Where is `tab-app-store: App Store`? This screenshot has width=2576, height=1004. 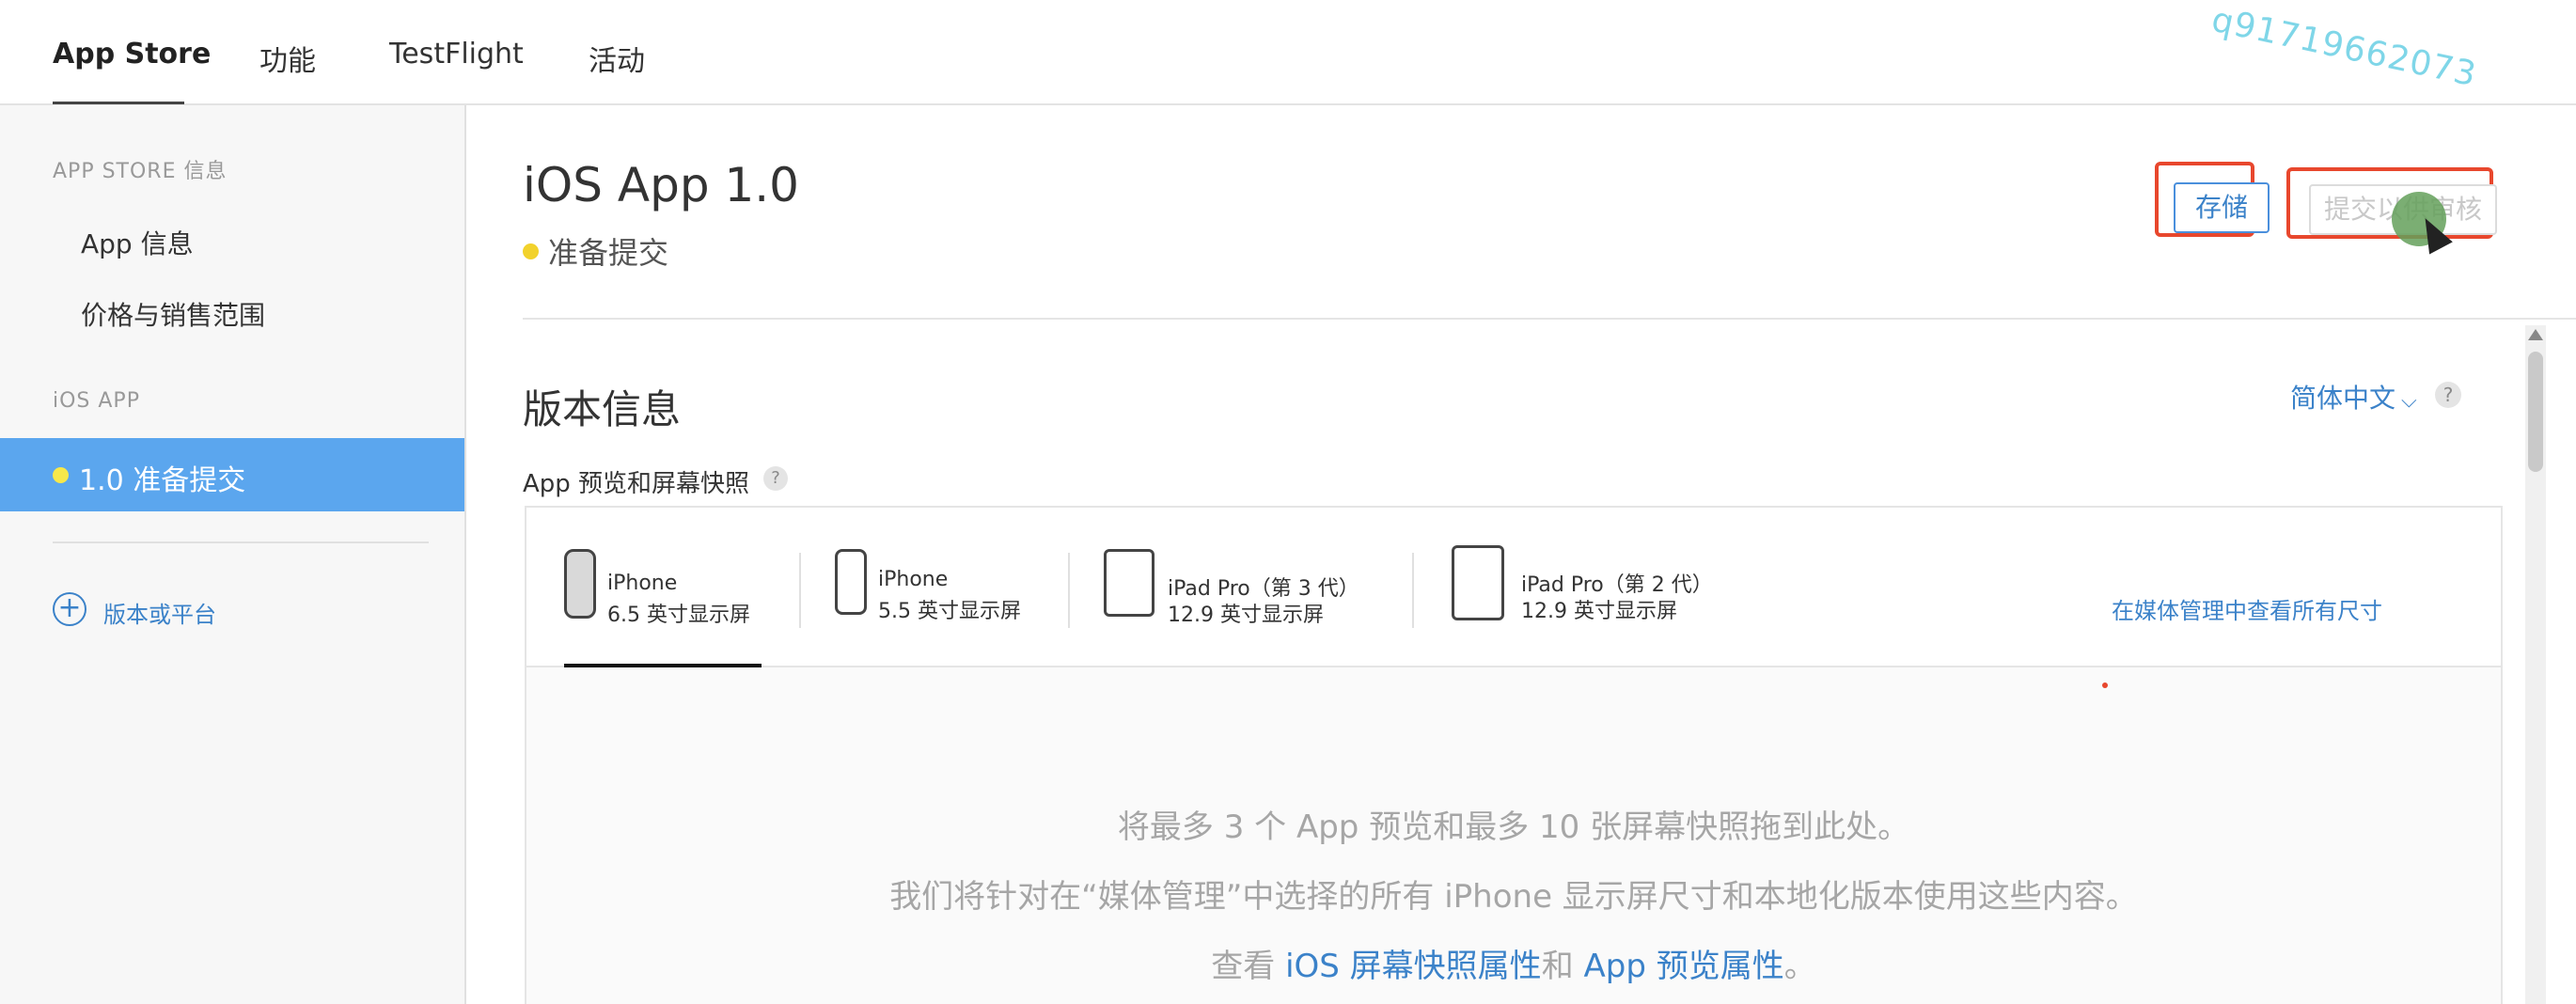 tab-app-store: App Store is located at coordinates (132, 54).